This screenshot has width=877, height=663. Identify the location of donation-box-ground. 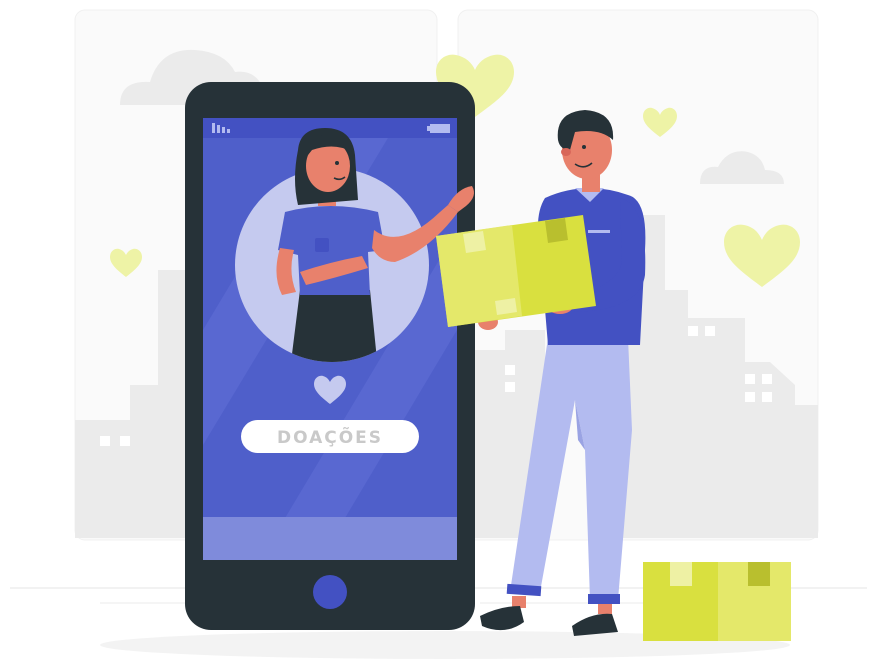
(717, 601).